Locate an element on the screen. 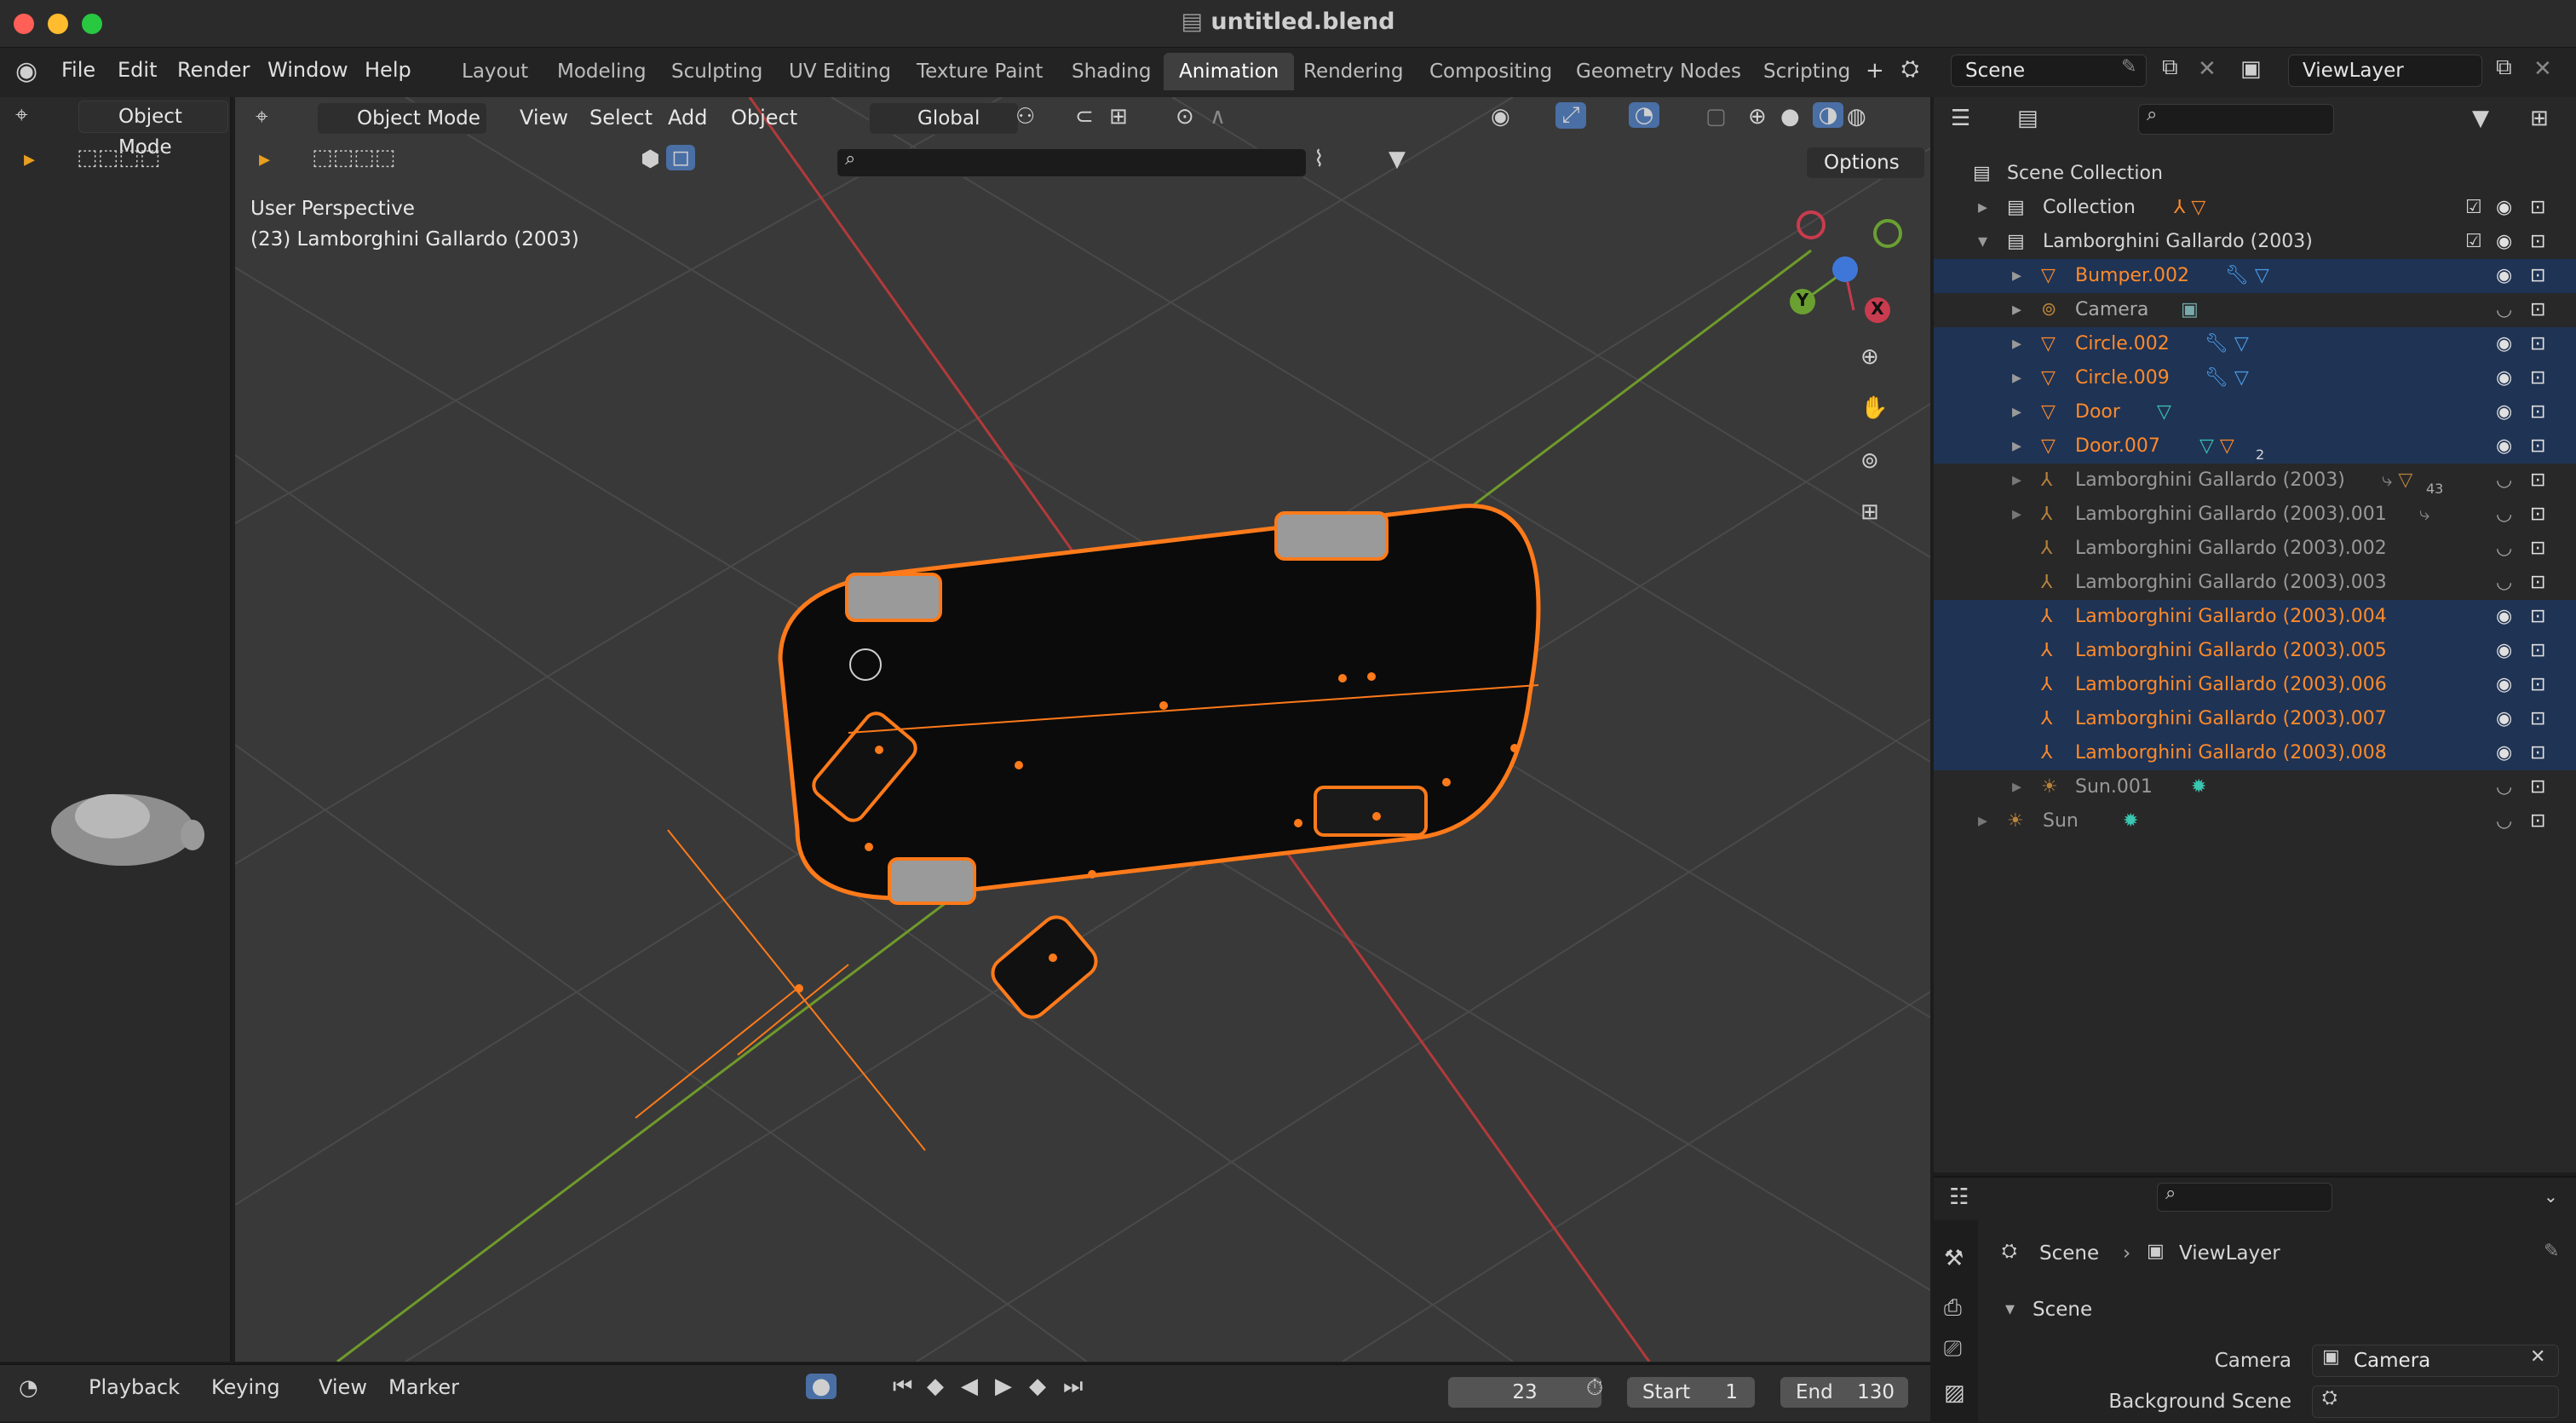  render-tab-icon: ⎙ is located at coordinates (1953, 1308).